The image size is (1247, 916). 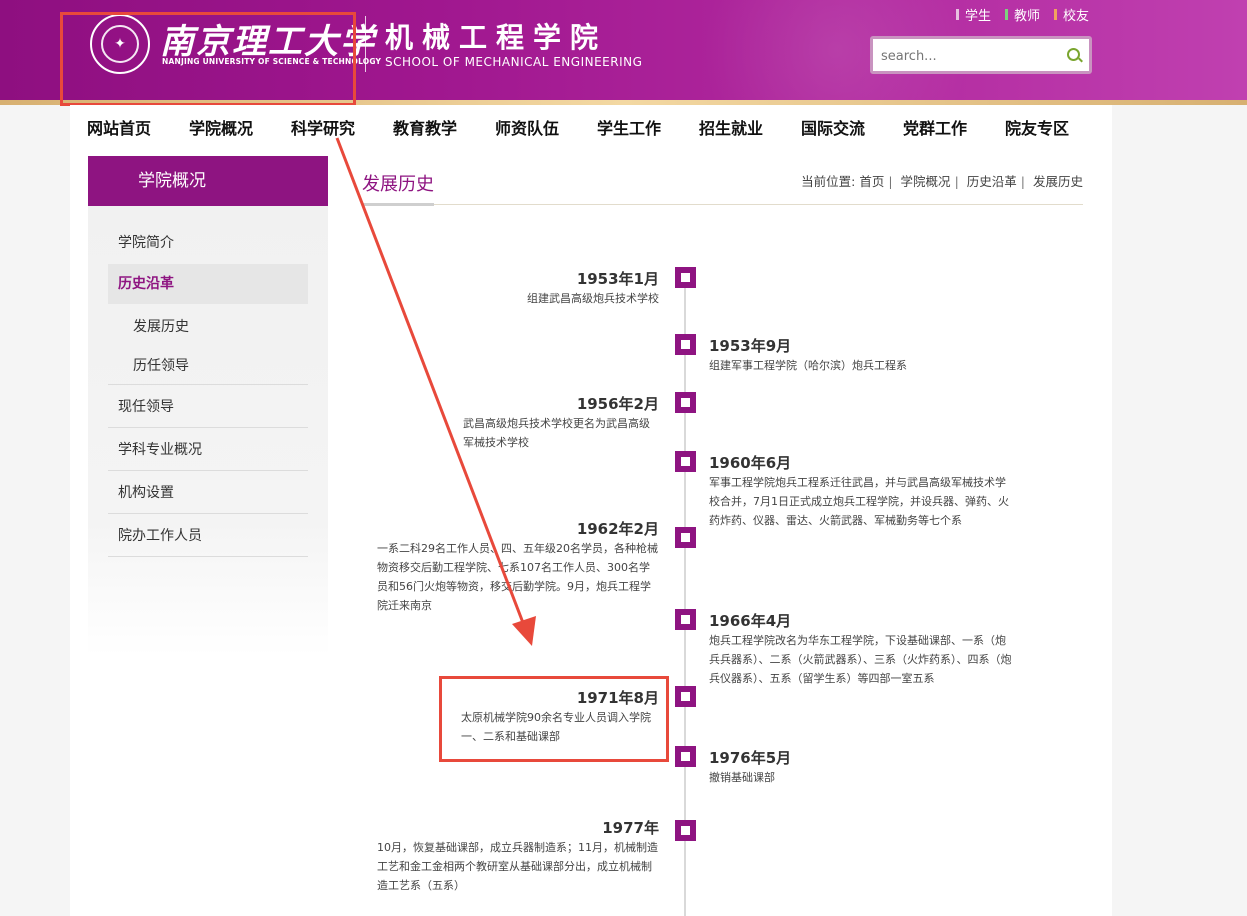 I want to click on annotation-arrow-head, so click(x=524, y=631).